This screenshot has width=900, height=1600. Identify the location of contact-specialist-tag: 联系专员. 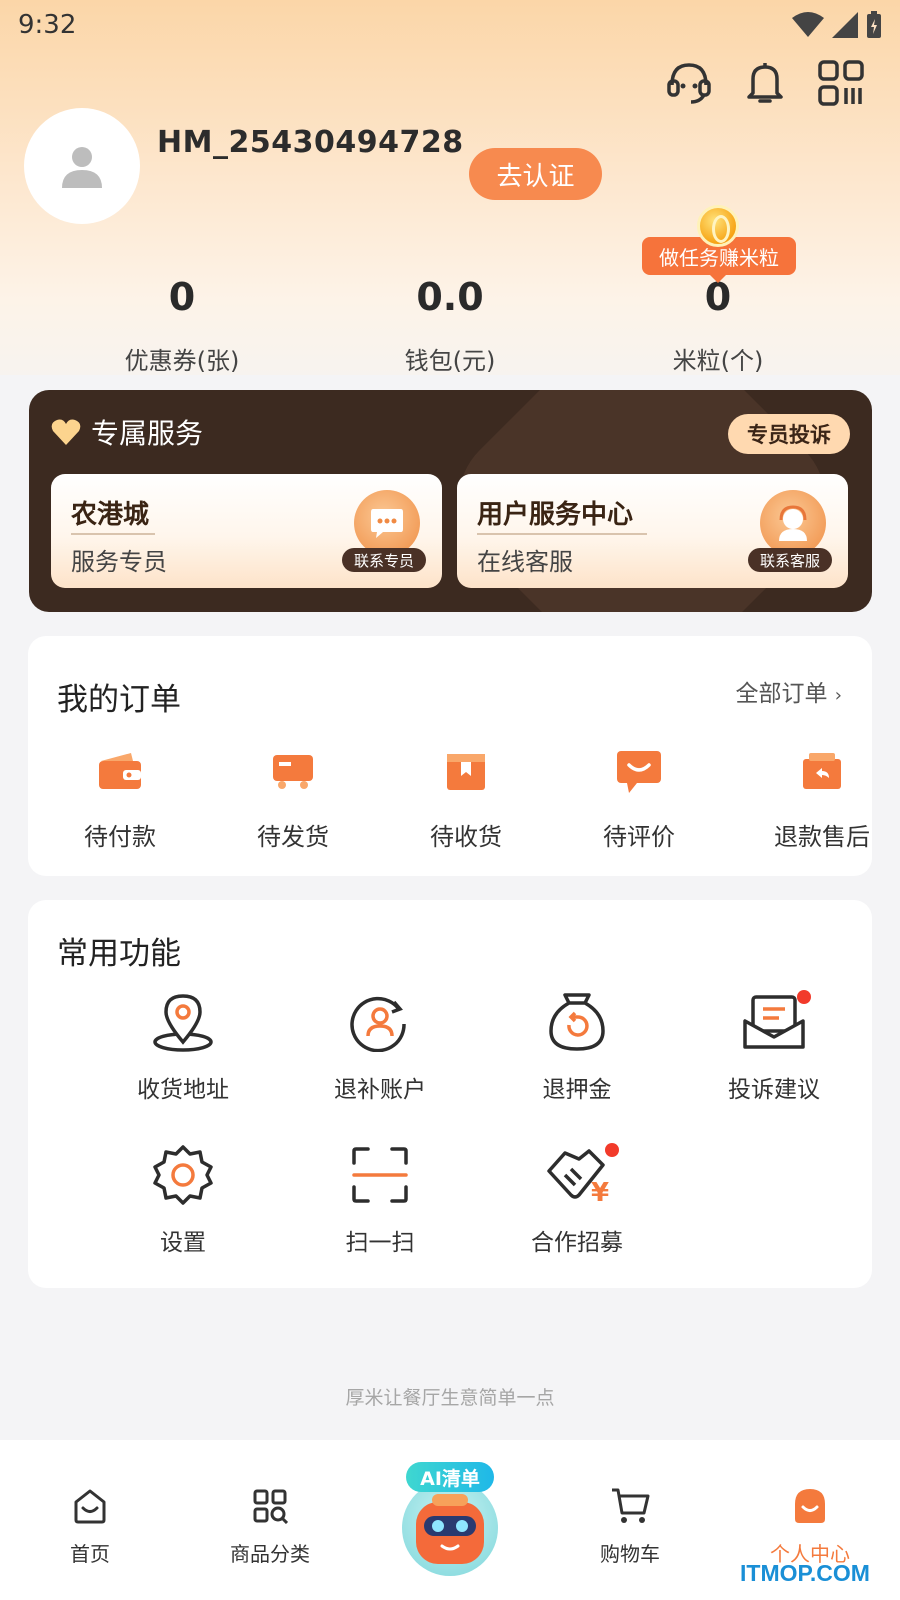
(384, 560).